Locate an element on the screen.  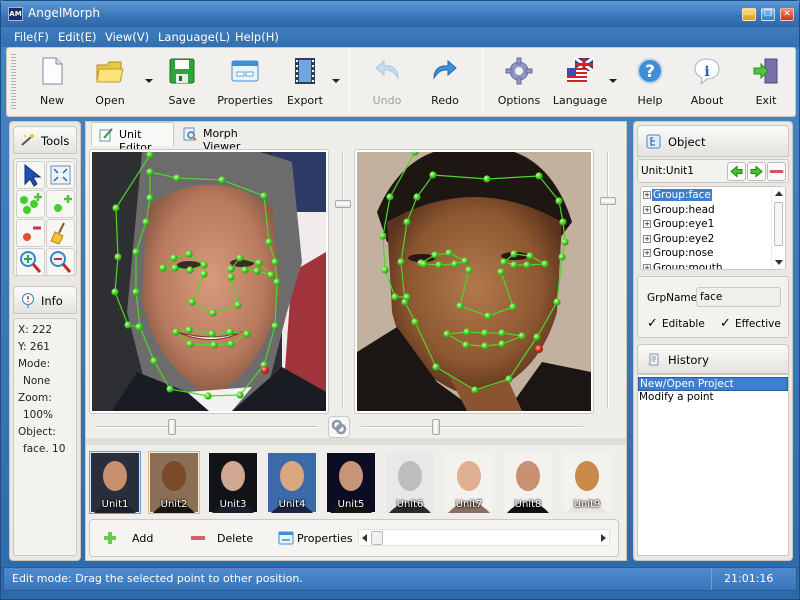
right-vertical-slider-track is located at coordinates (608, 280).